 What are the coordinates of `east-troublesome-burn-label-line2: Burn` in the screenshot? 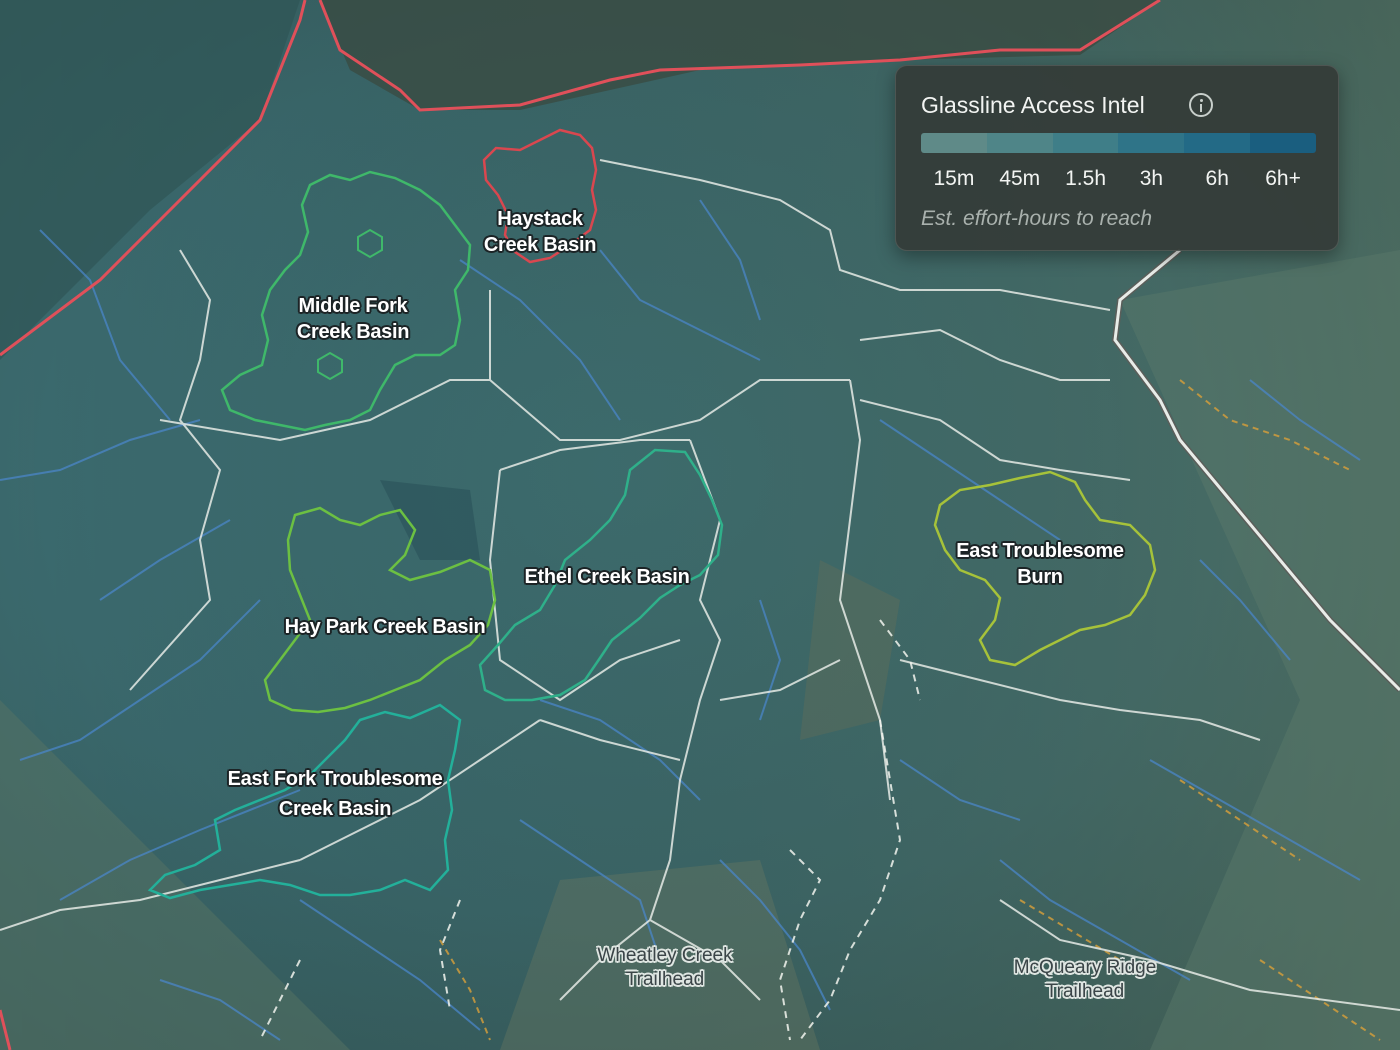 It's located at (1040, 577).